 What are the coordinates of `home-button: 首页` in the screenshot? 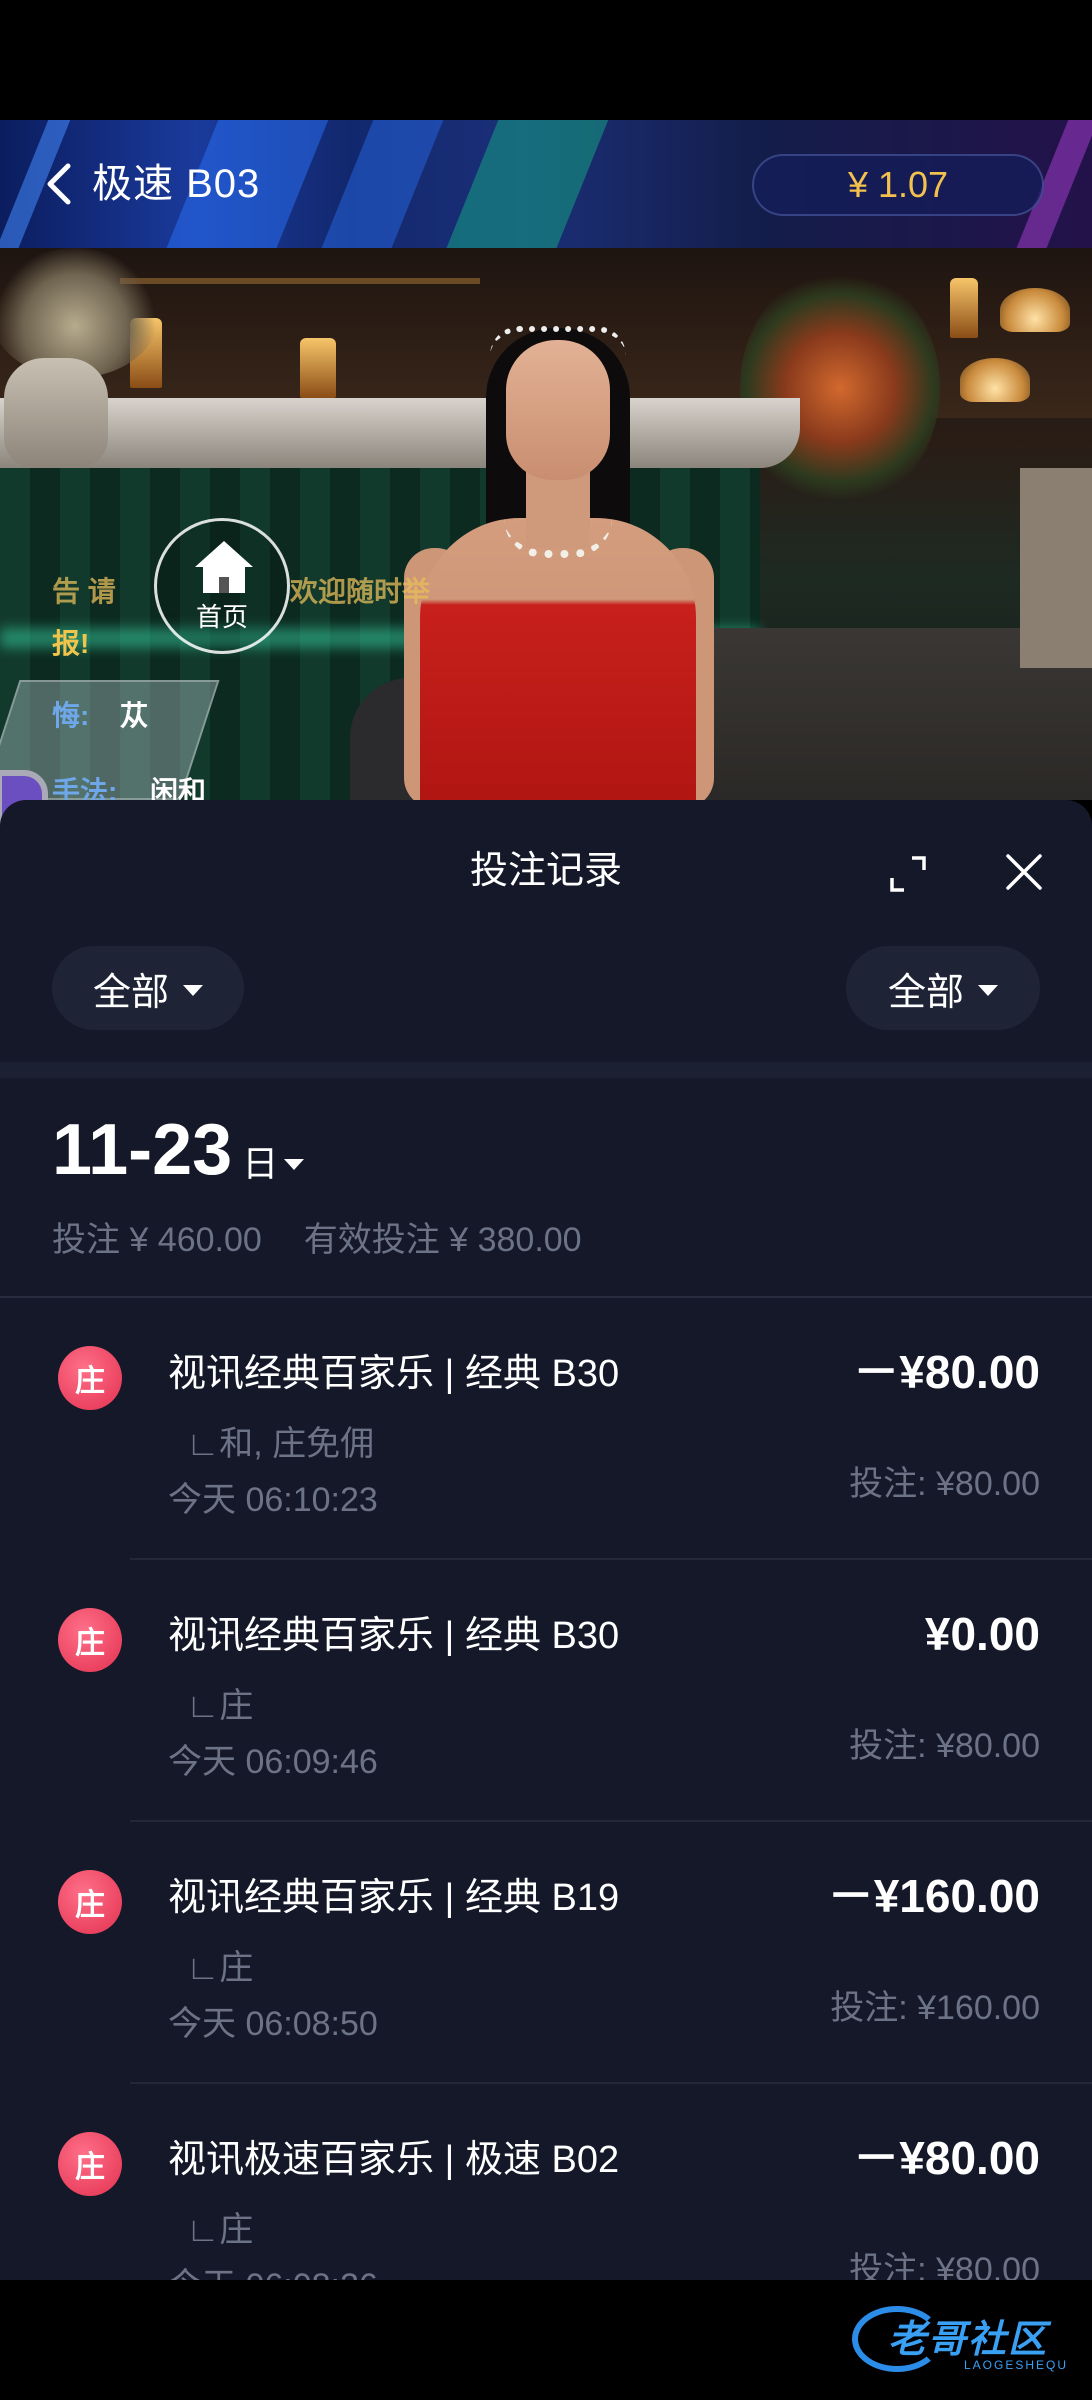 It's located at (222, 586).